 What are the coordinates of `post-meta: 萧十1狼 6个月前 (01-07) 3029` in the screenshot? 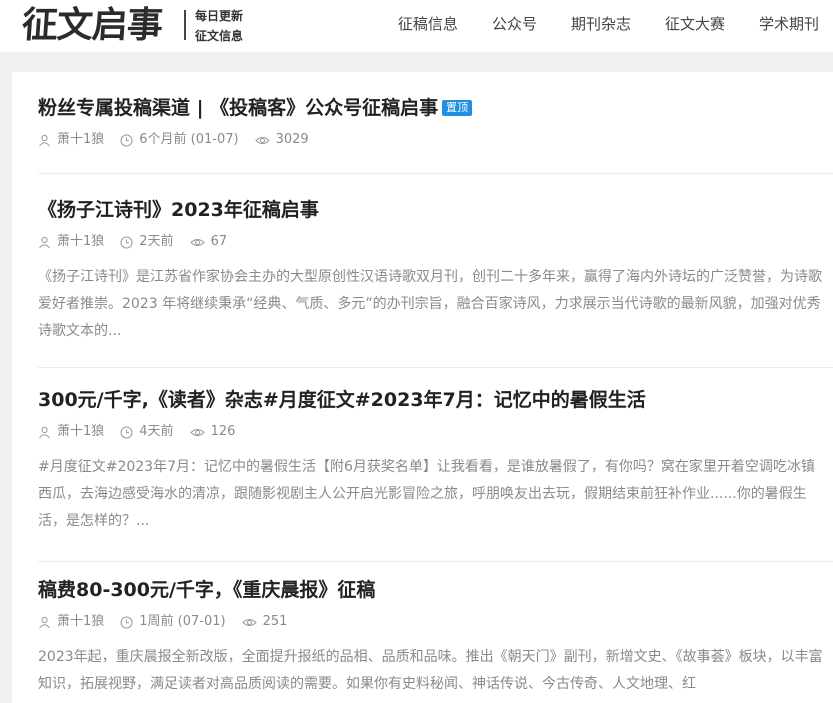 It's located at (433, 140).